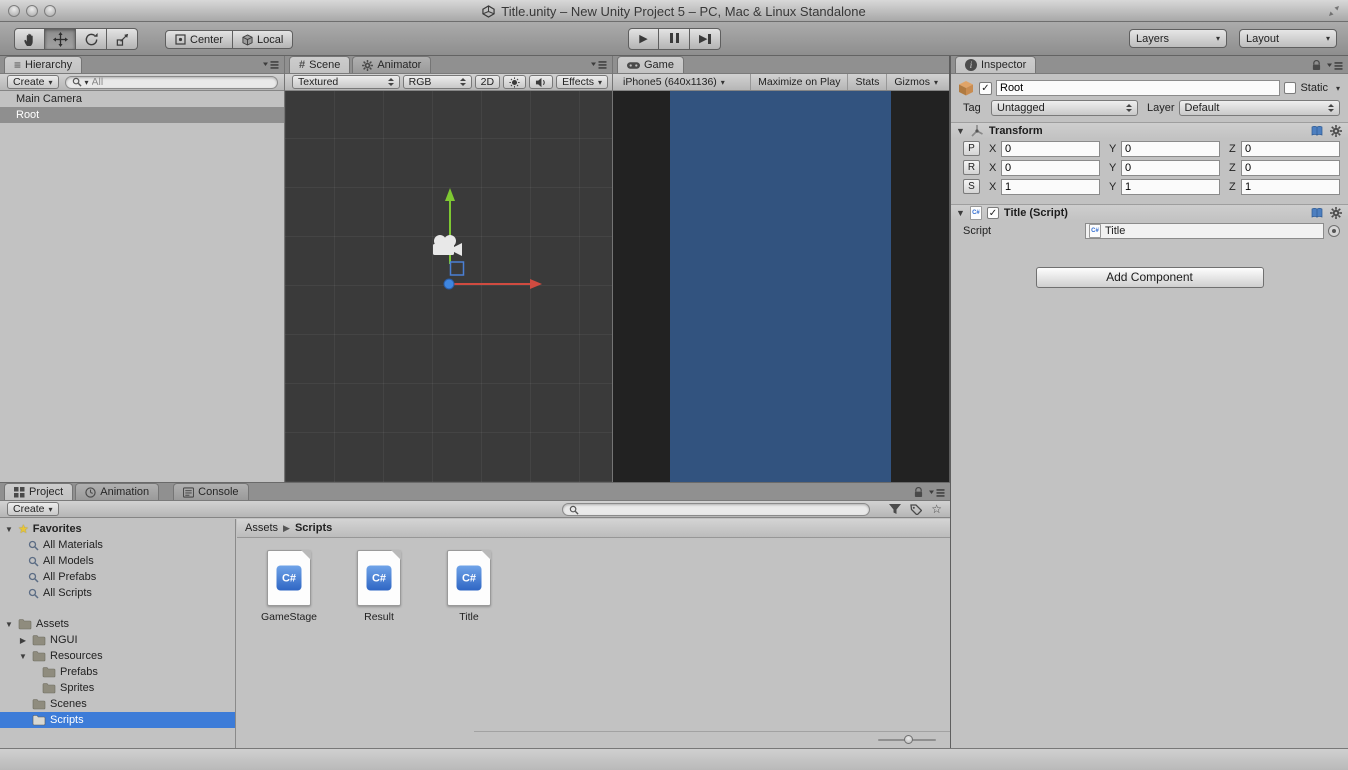 Image resolution: width=1348 pixels, height=770 pixels. Describe the element at coordinates (43, 64) in the screenshot. I see `tab-hierarchy: ≡ Hierarchy` at that location.